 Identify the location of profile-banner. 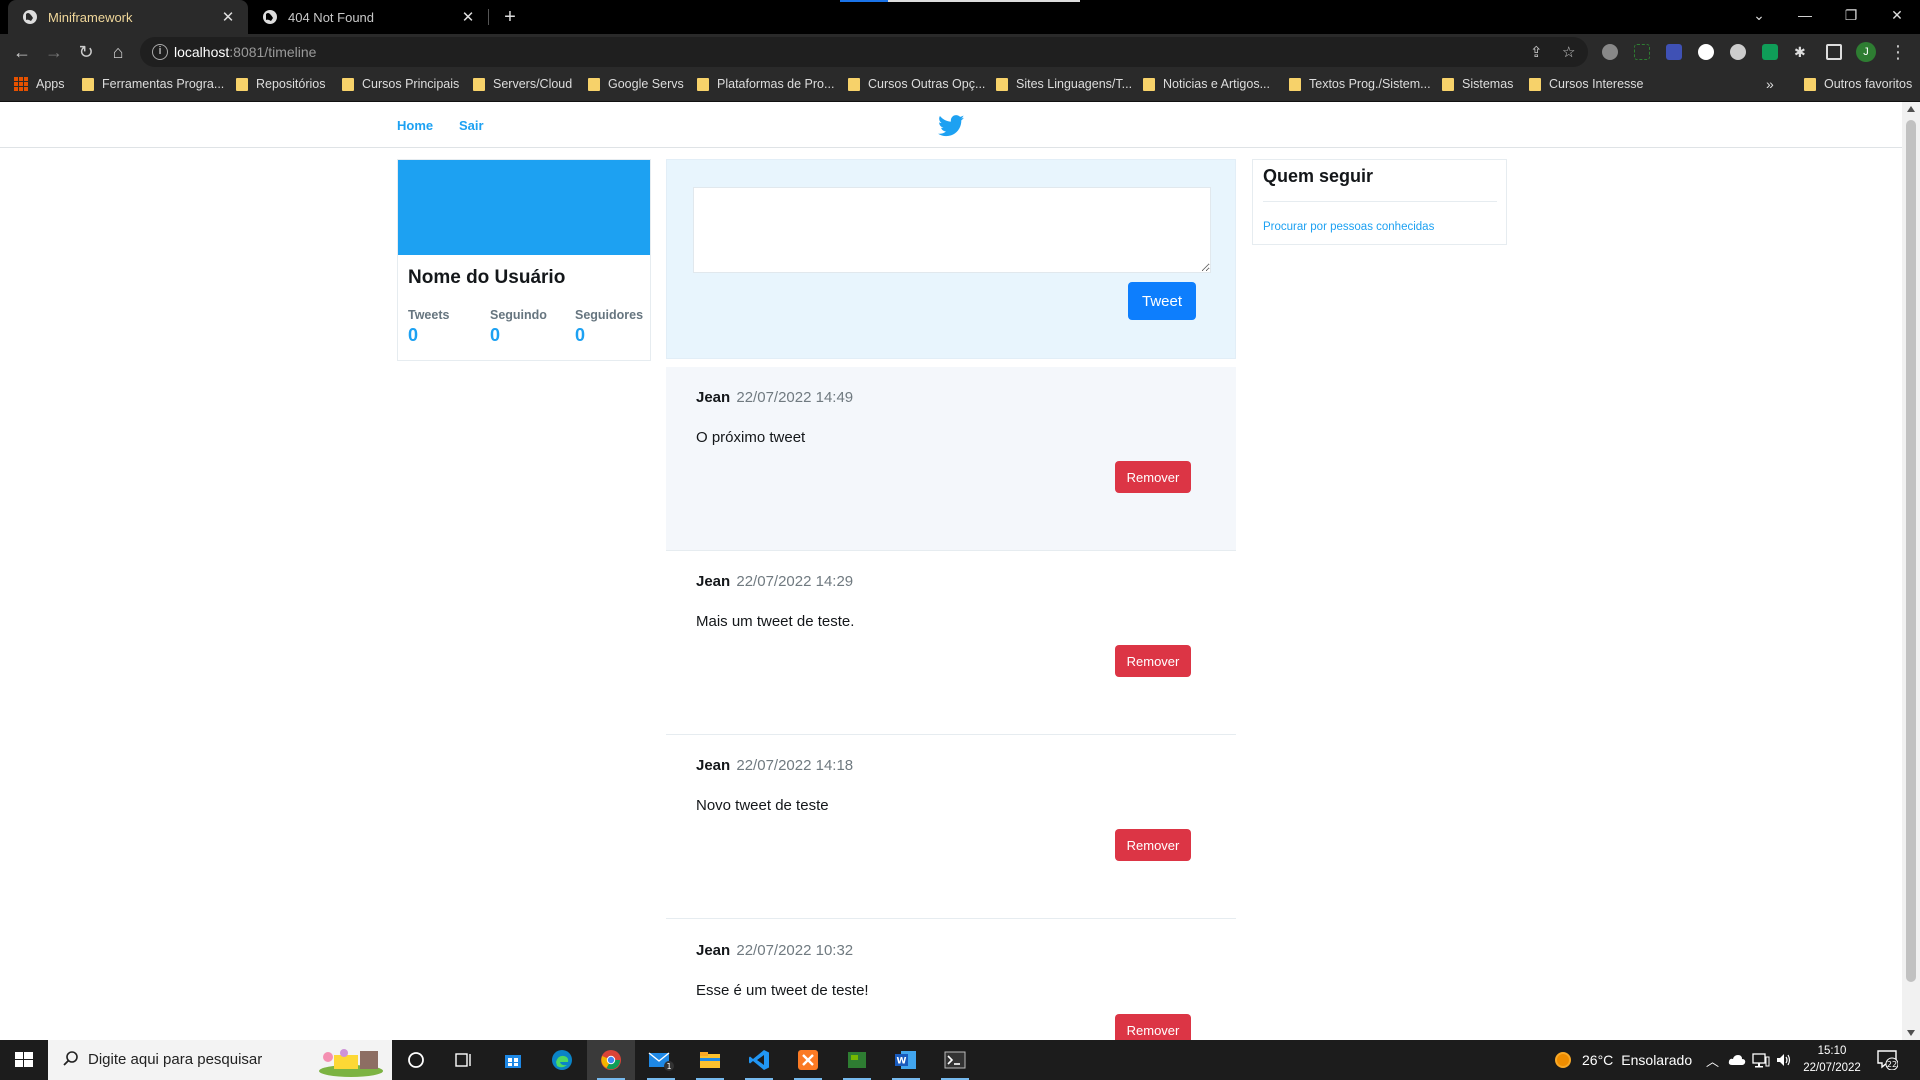
(524, 207).